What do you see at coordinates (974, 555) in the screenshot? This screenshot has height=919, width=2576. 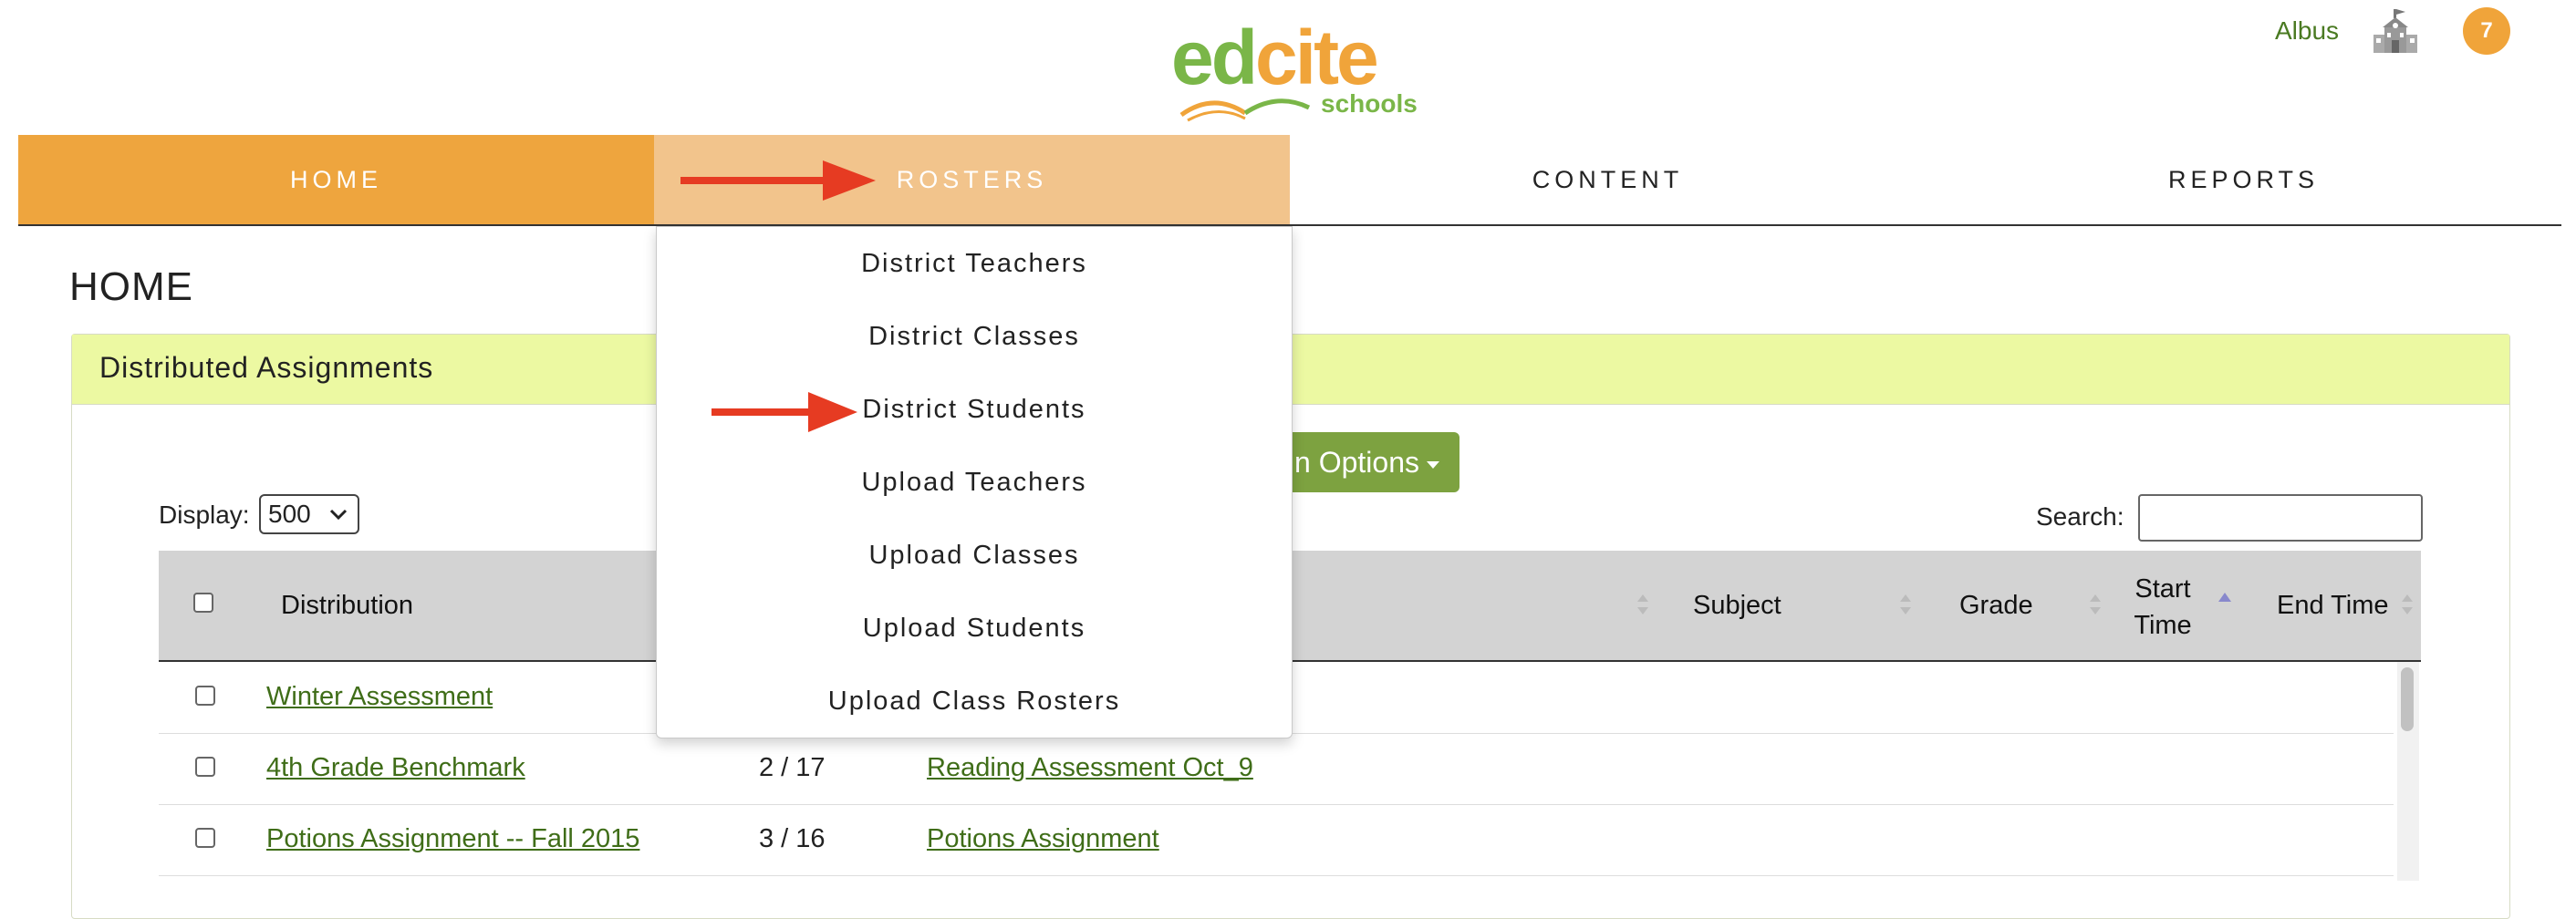 I see `menu-item-upload-classes: Upload Classes` at bounding box center [974, 555].